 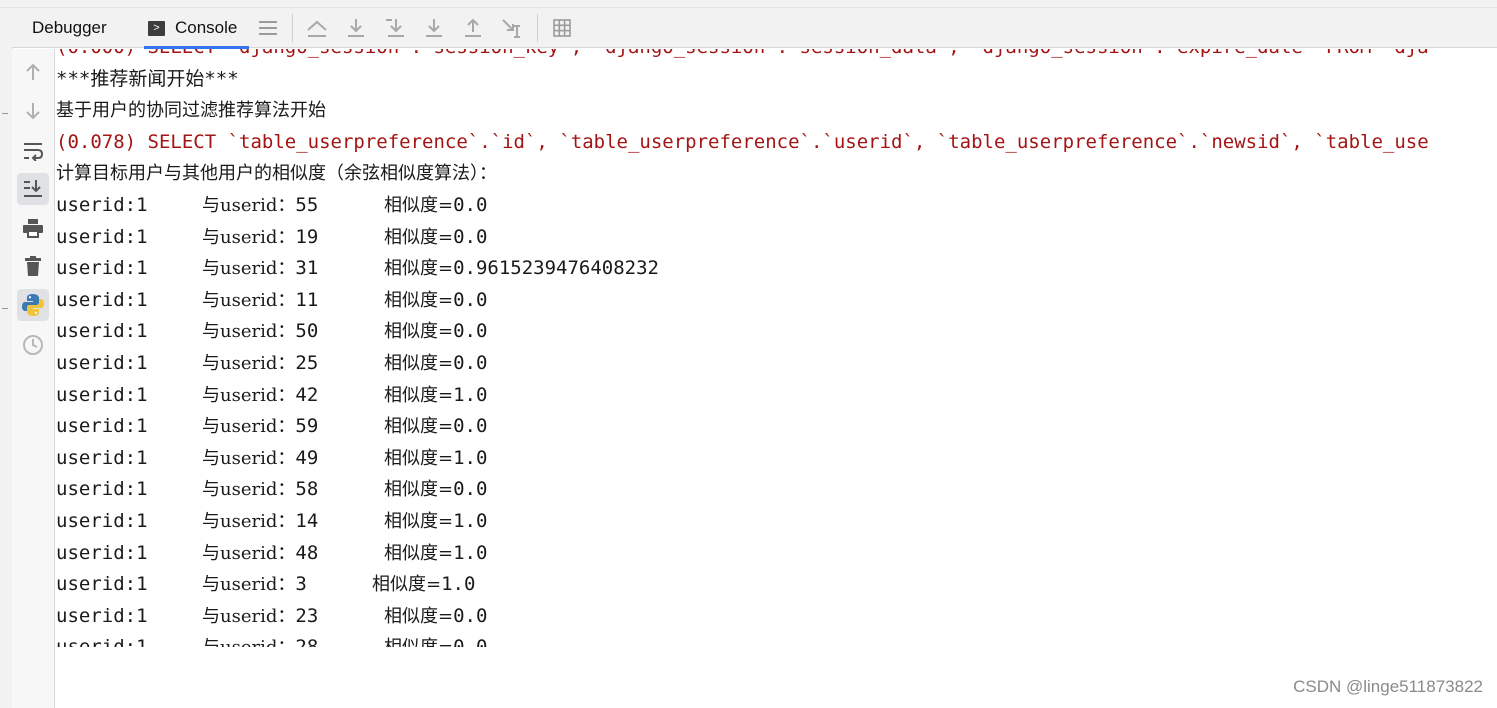 I want to click on step-into-icon, so click(x=395, y=28).